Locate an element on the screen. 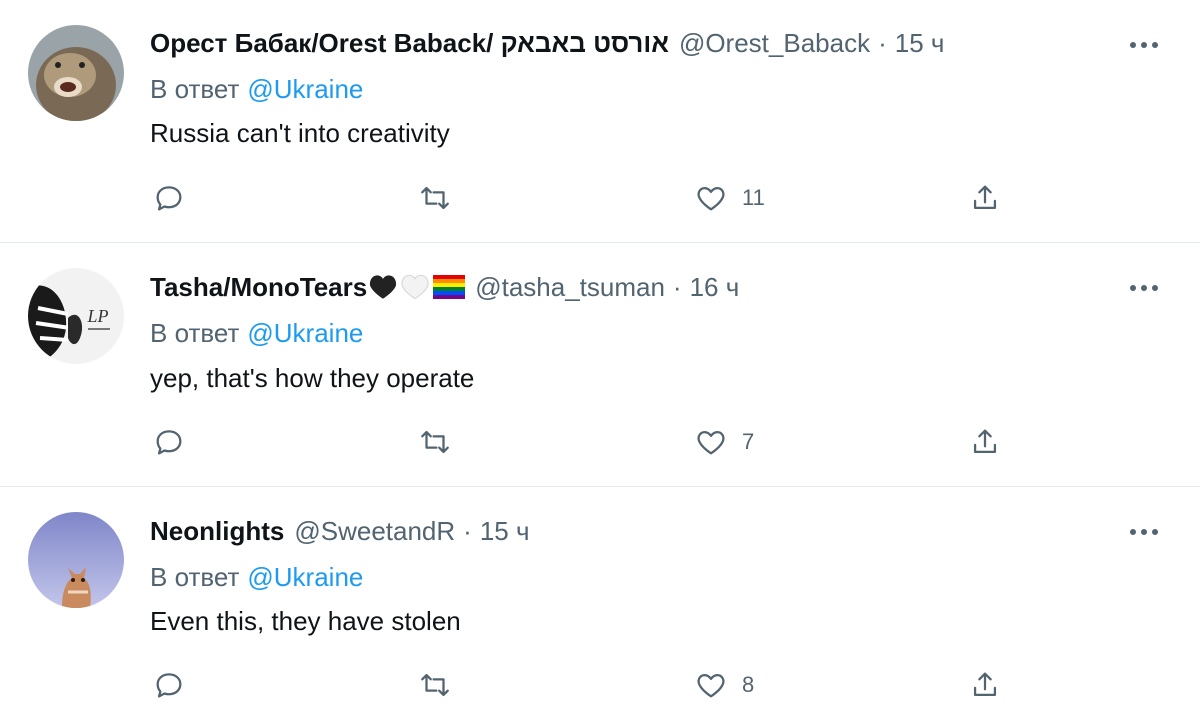 The height and width of the screenshot is (723, 1200). avatar-marmot-image is located at coordinates (76, 73).